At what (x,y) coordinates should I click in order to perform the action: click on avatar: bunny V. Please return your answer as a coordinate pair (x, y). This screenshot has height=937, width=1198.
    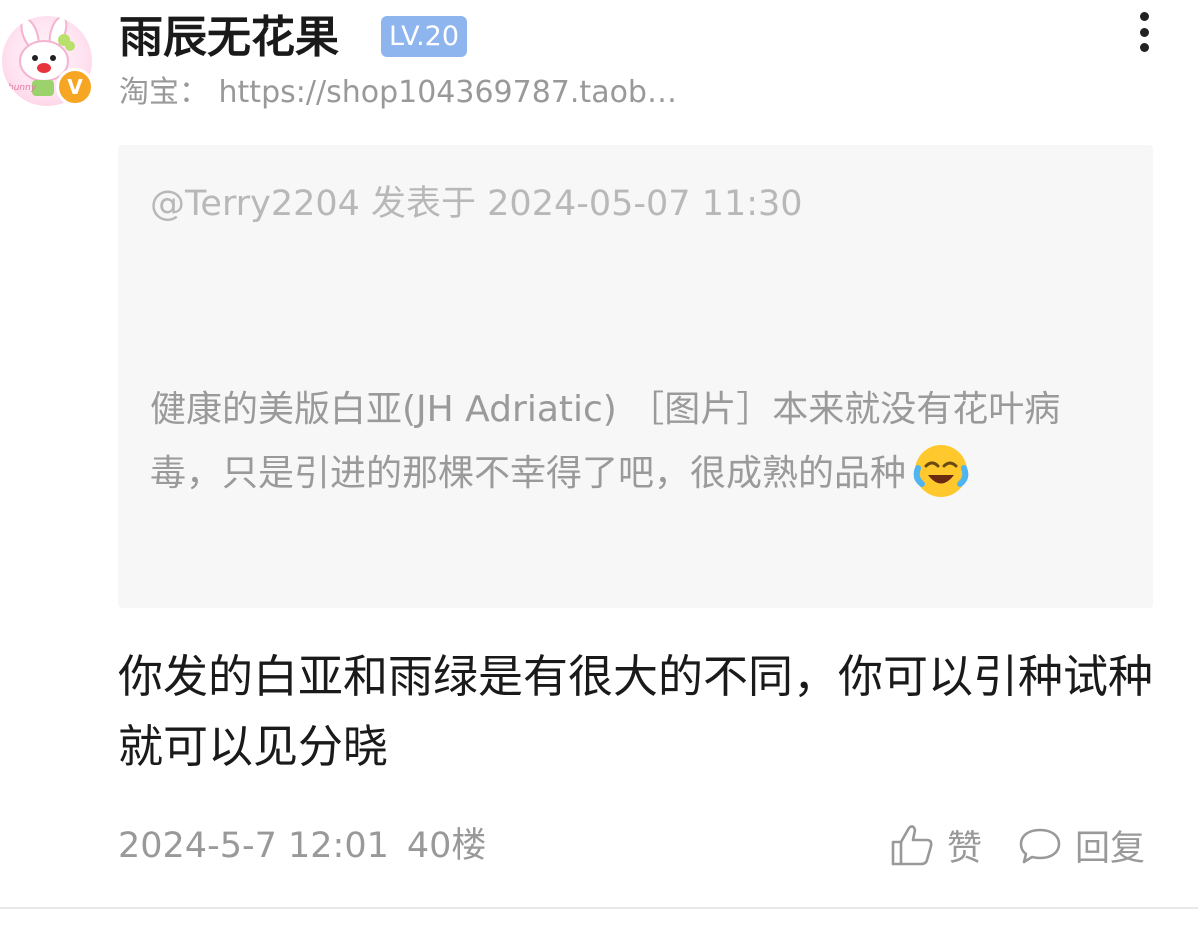
    Looking at the image, I should click on (48, 61).